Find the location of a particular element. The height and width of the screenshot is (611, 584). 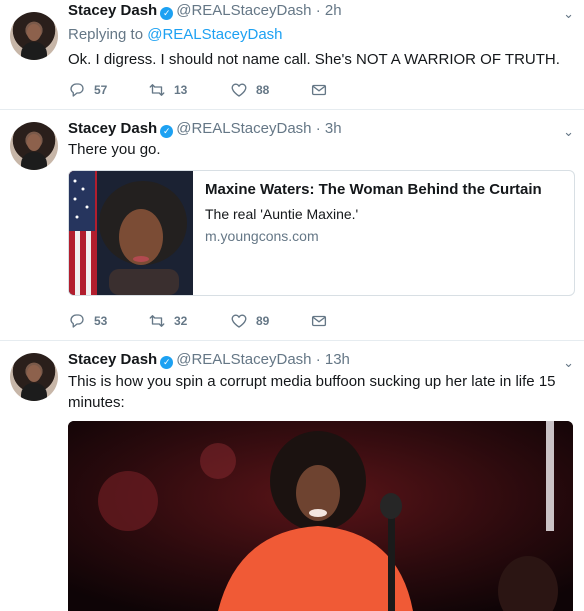

replying-to-label: Replying to is located at coordinates (106, 34).